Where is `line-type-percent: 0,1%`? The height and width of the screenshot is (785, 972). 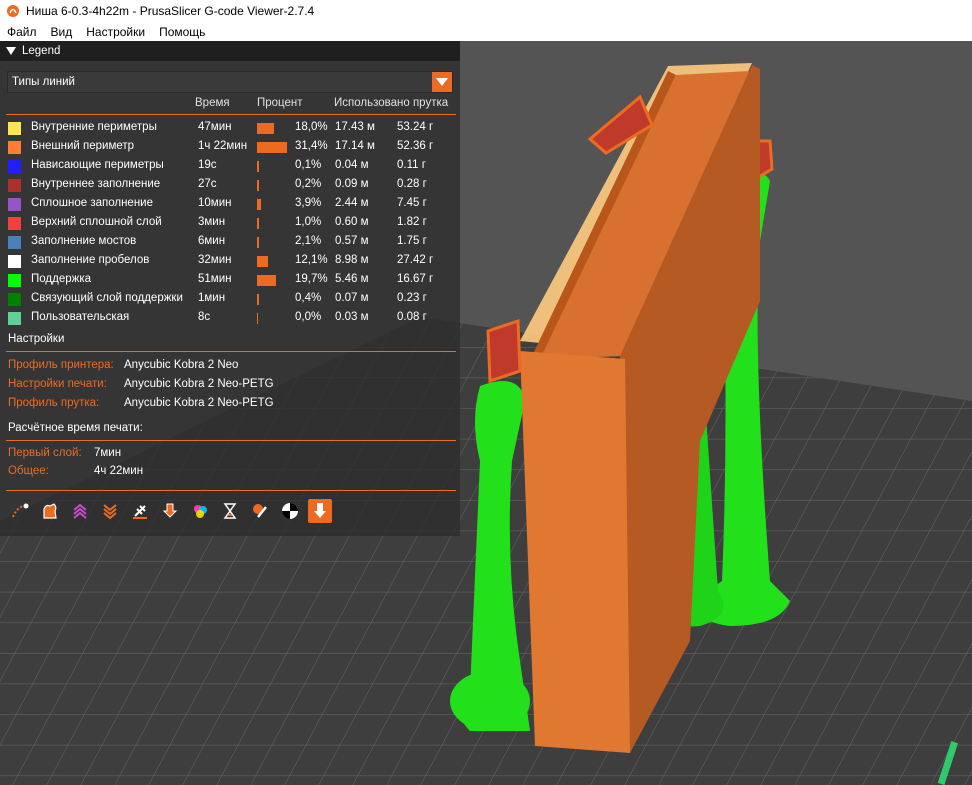
line-type-percent: 0,1% is located at coordinates (308, 165).